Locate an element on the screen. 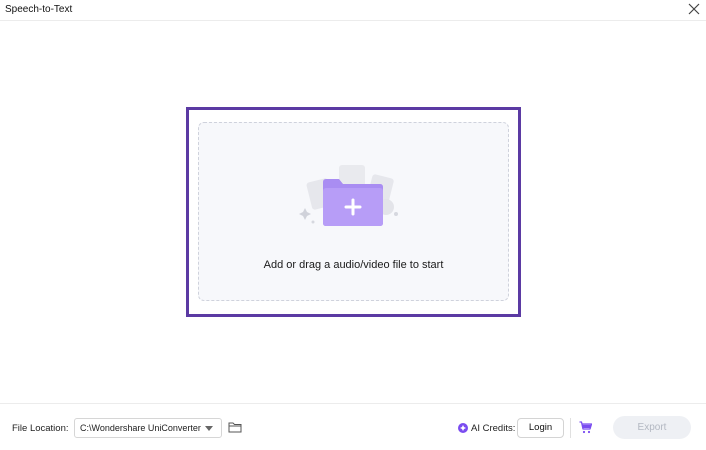 The image size is (706, 450). file-location-value: C:\Wondershare UniConverter is located at coordinates (140, 428).